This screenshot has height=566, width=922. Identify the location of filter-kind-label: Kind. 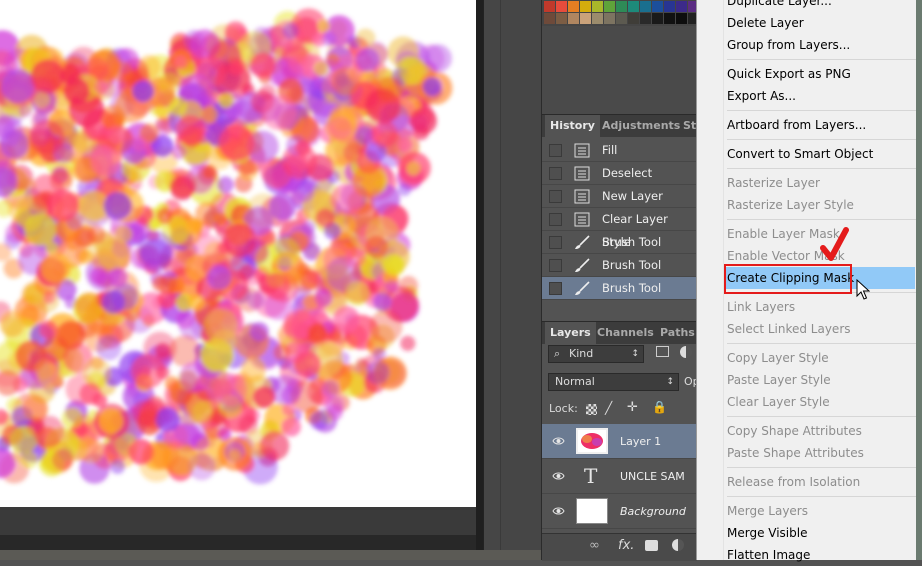
(581, 353).